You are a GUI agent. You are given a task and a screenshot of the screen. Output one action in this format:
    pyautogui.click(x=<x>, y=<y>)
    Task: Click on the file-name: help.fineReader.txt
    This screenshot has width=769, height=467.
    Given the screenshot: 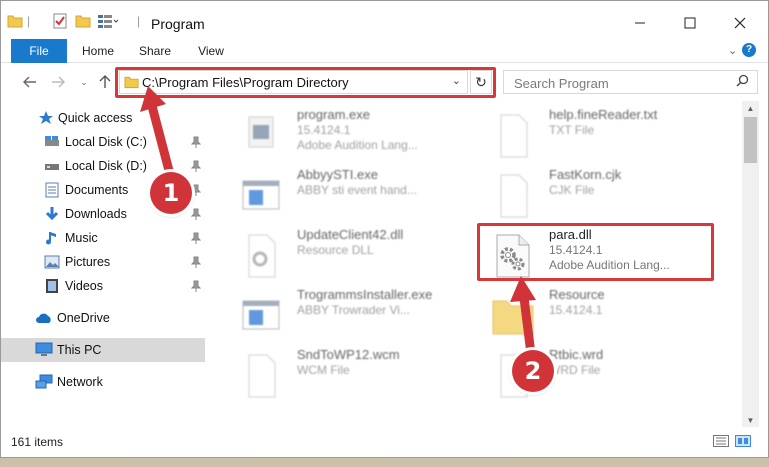 What is the action you would take?
    pyautogui.click(x=603, y=114)
    